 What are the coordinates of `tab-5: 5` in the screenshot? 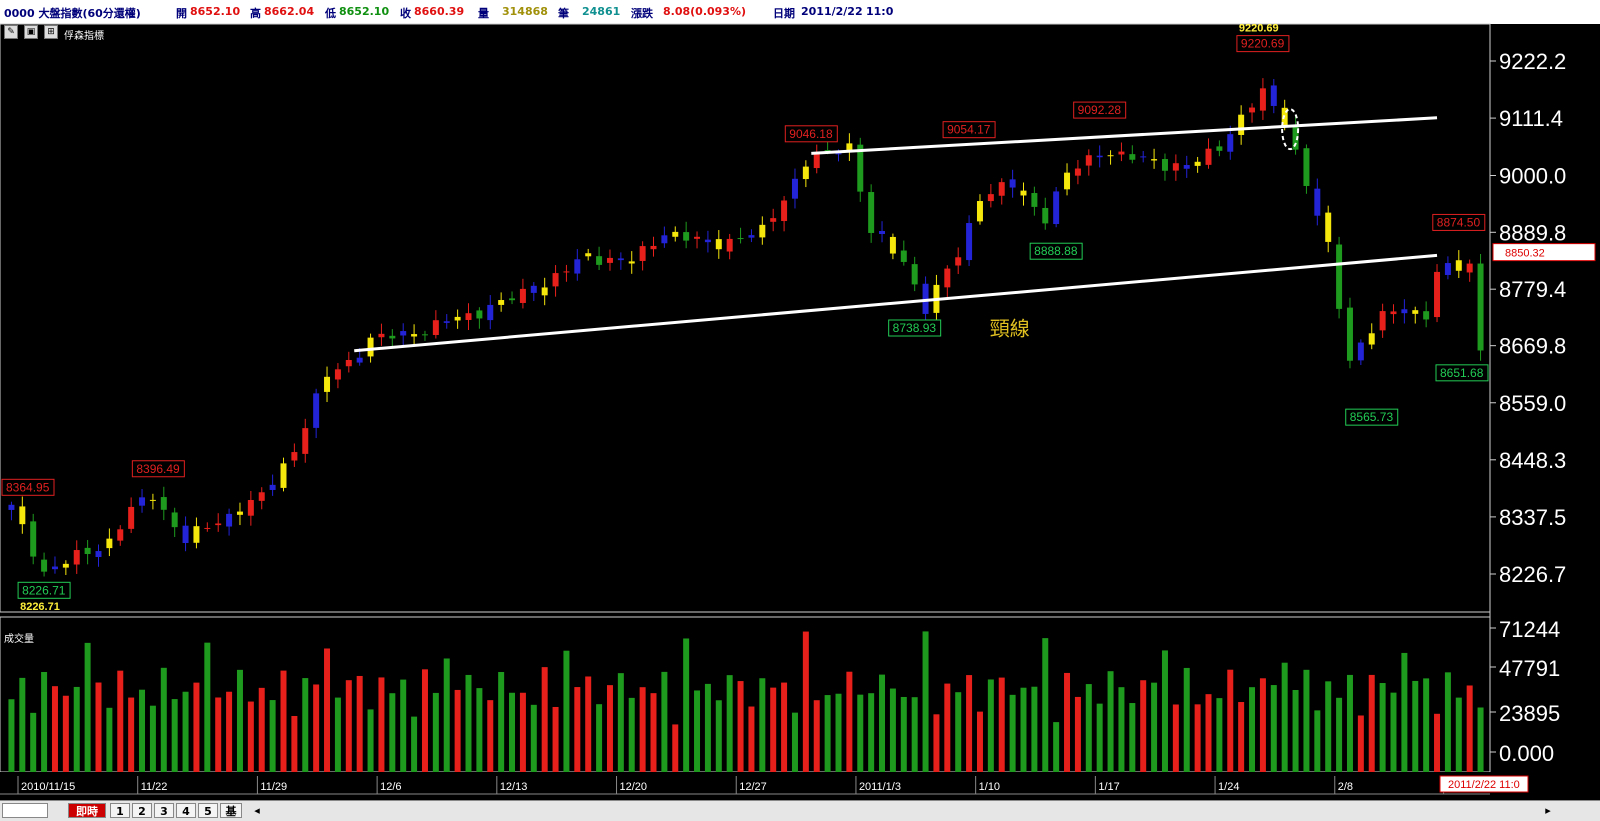 It's located at (208, 810).